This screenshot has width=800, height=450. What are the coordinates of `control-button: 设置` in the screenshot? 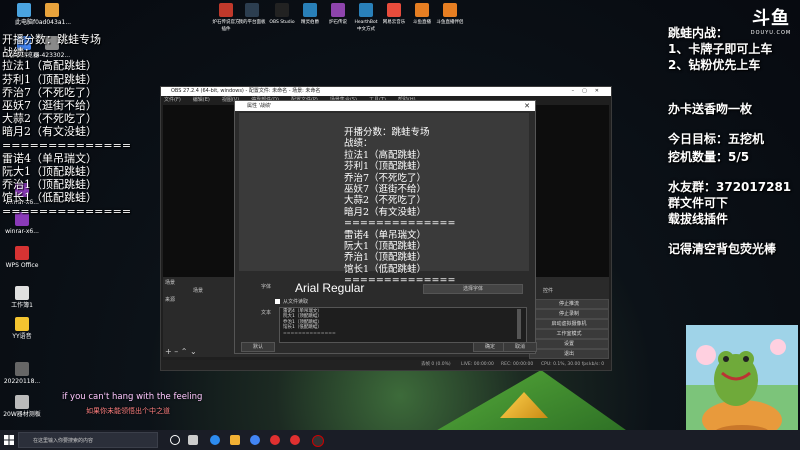 It's located at (569, 344).